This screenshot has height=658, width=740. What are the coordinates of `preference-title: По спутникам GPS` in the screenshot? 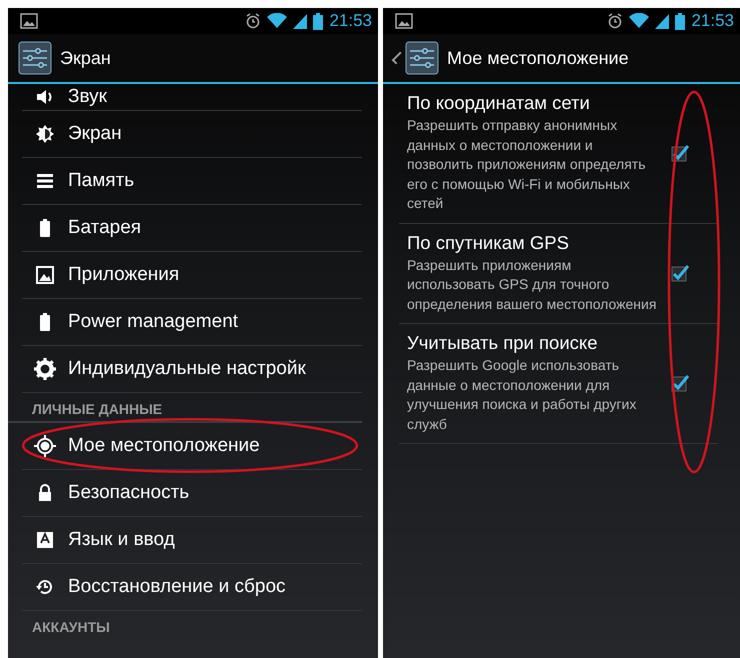 It's located at (488, 243).